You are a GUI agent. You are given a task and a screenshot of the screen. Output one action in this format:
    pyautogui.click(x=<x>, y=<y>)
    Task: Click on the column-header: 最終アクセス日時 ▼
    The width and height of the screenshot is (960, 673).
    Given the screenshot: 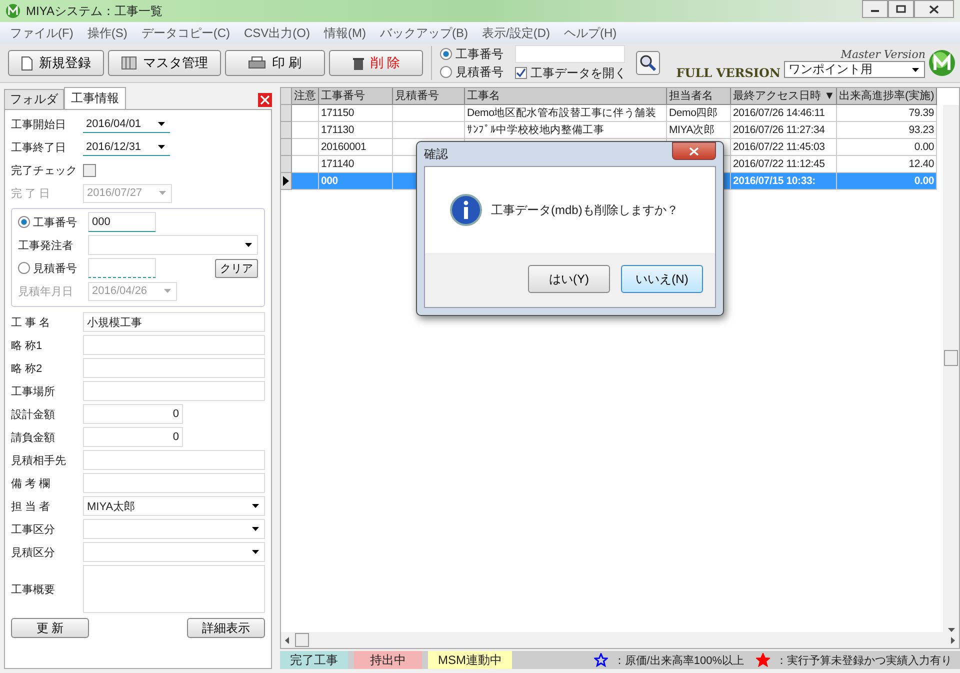 What is the action you would take?
    pyautogui.click(x=784, y=96)
    